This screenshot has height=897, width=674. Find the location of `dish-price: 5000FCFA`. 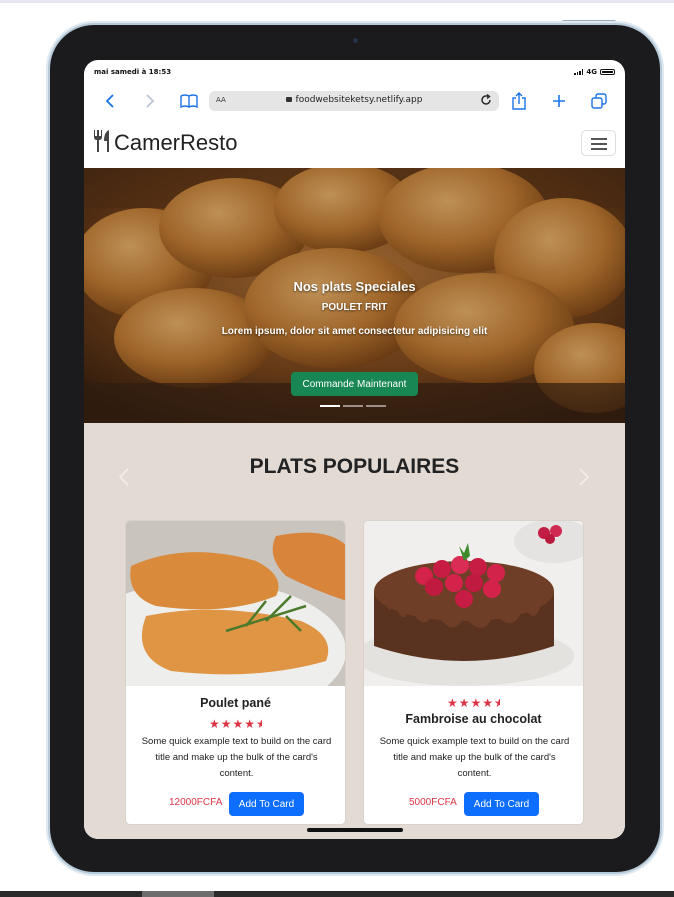

dish-price: 5000FCFA is located at coordinates (433, 802).